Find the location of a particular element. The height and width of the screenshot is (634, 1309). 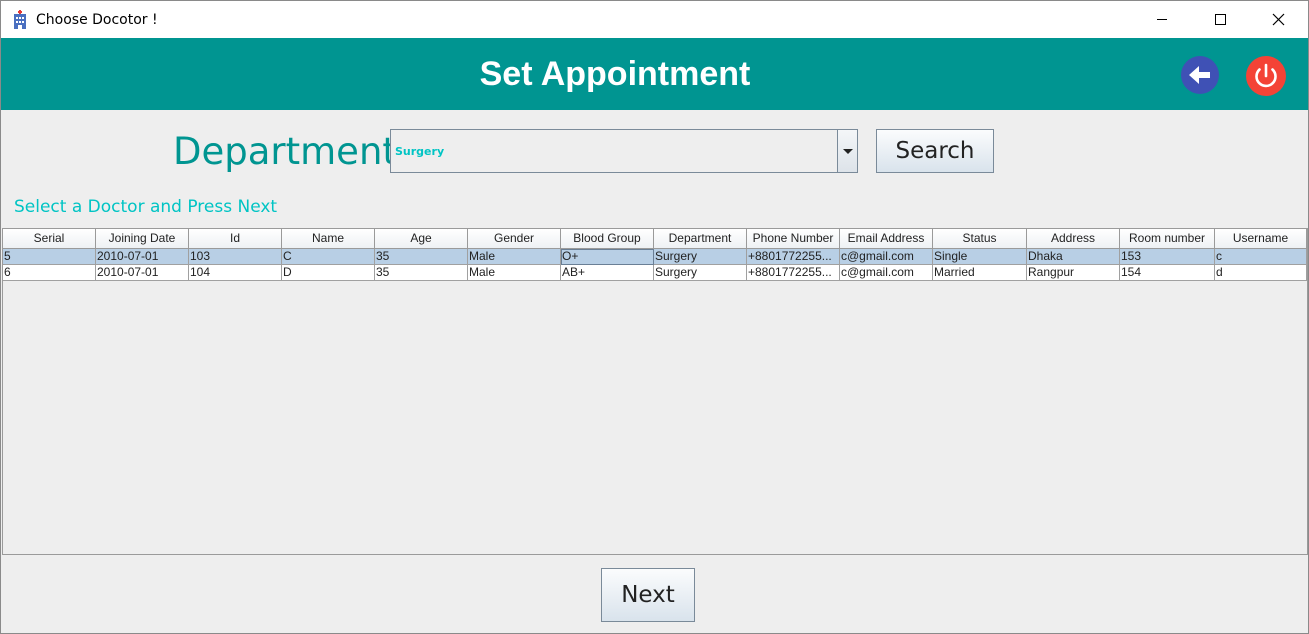

column-header-id: Id is located at coordinates (235, 239).